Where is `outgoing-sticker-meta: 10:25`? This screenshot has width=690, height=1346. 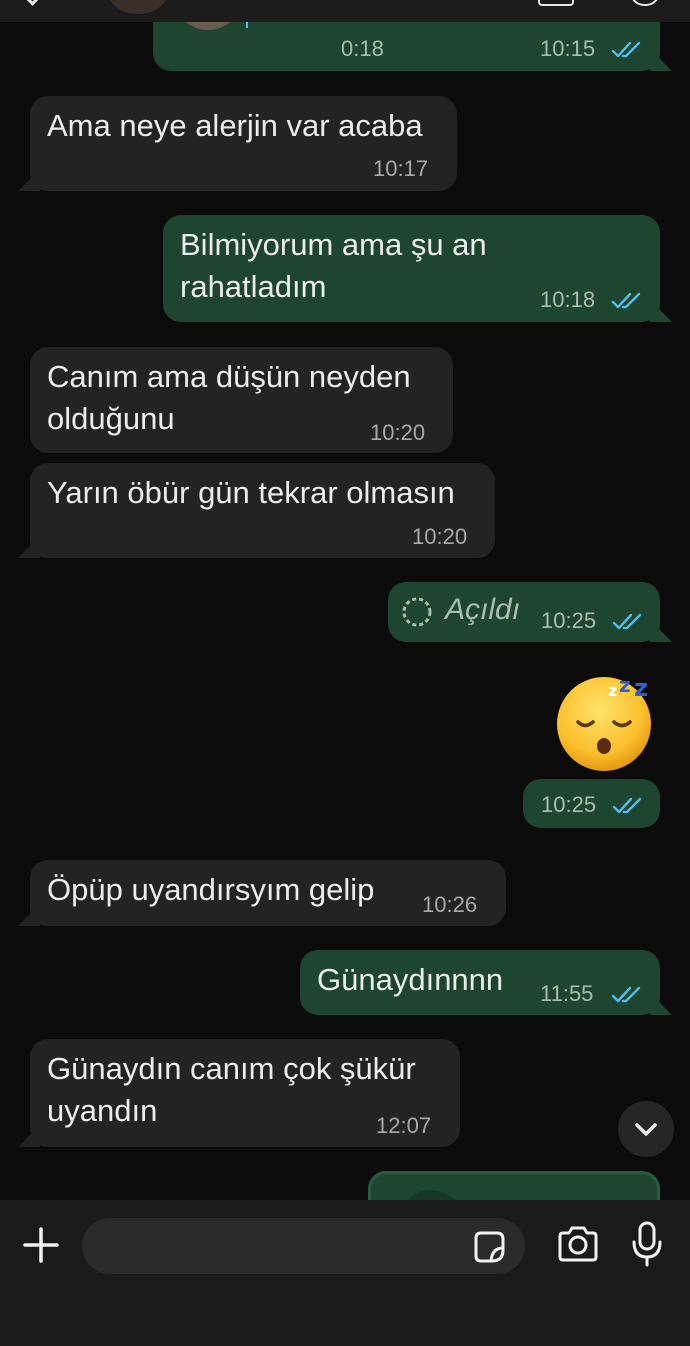
outgoing-sticker-meta: 10:25 is located at coordinates (591, 803).